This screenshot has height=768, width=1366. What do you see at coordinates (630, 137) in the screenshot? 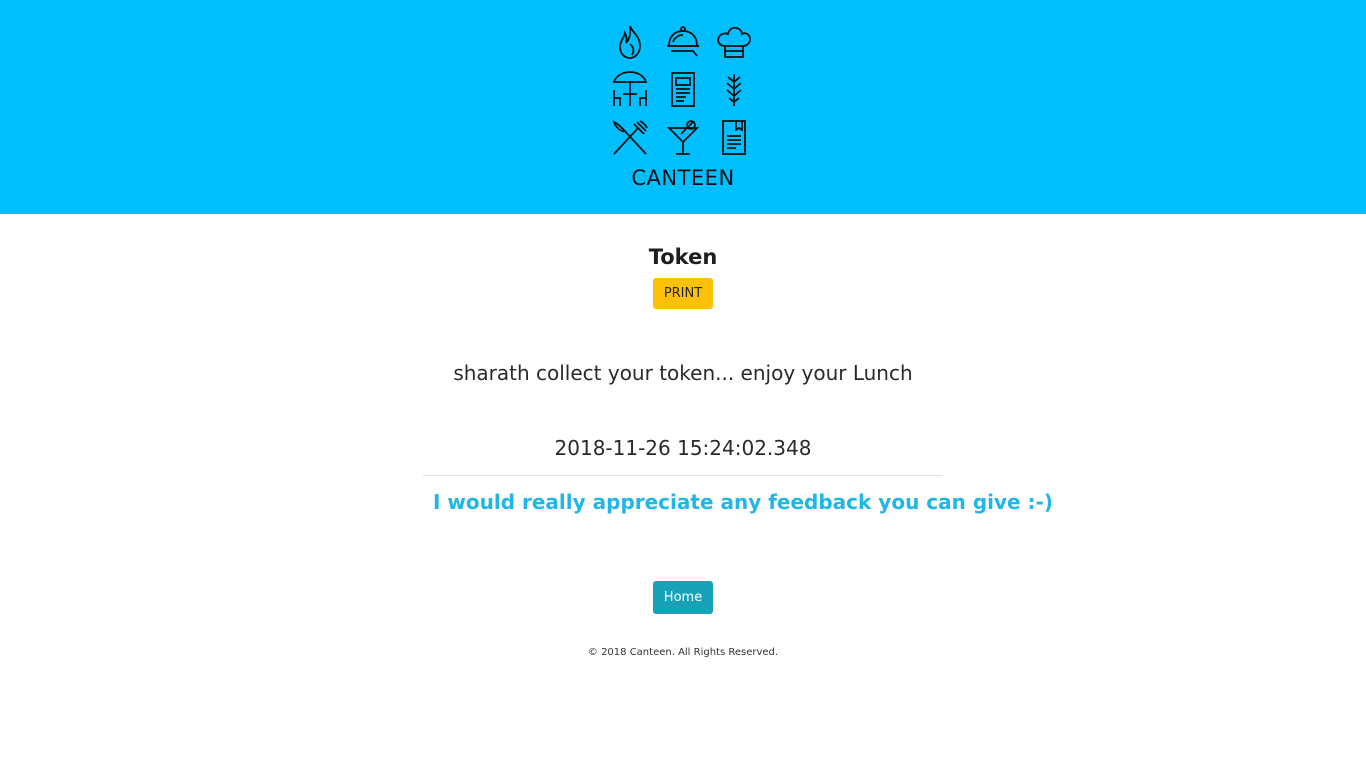
I see `fork-knife-icon` at bounding box center [630, 137].